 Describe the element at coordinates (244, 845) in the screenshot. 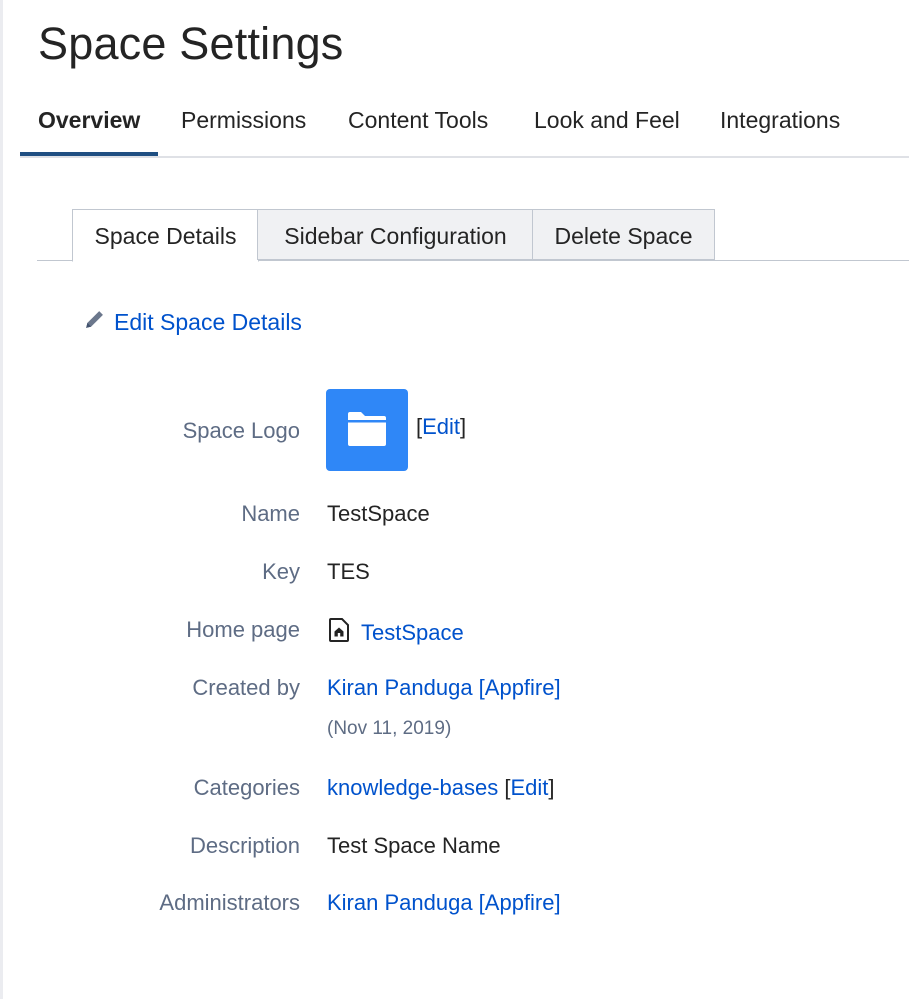

I see `description-label: Description` at that location.